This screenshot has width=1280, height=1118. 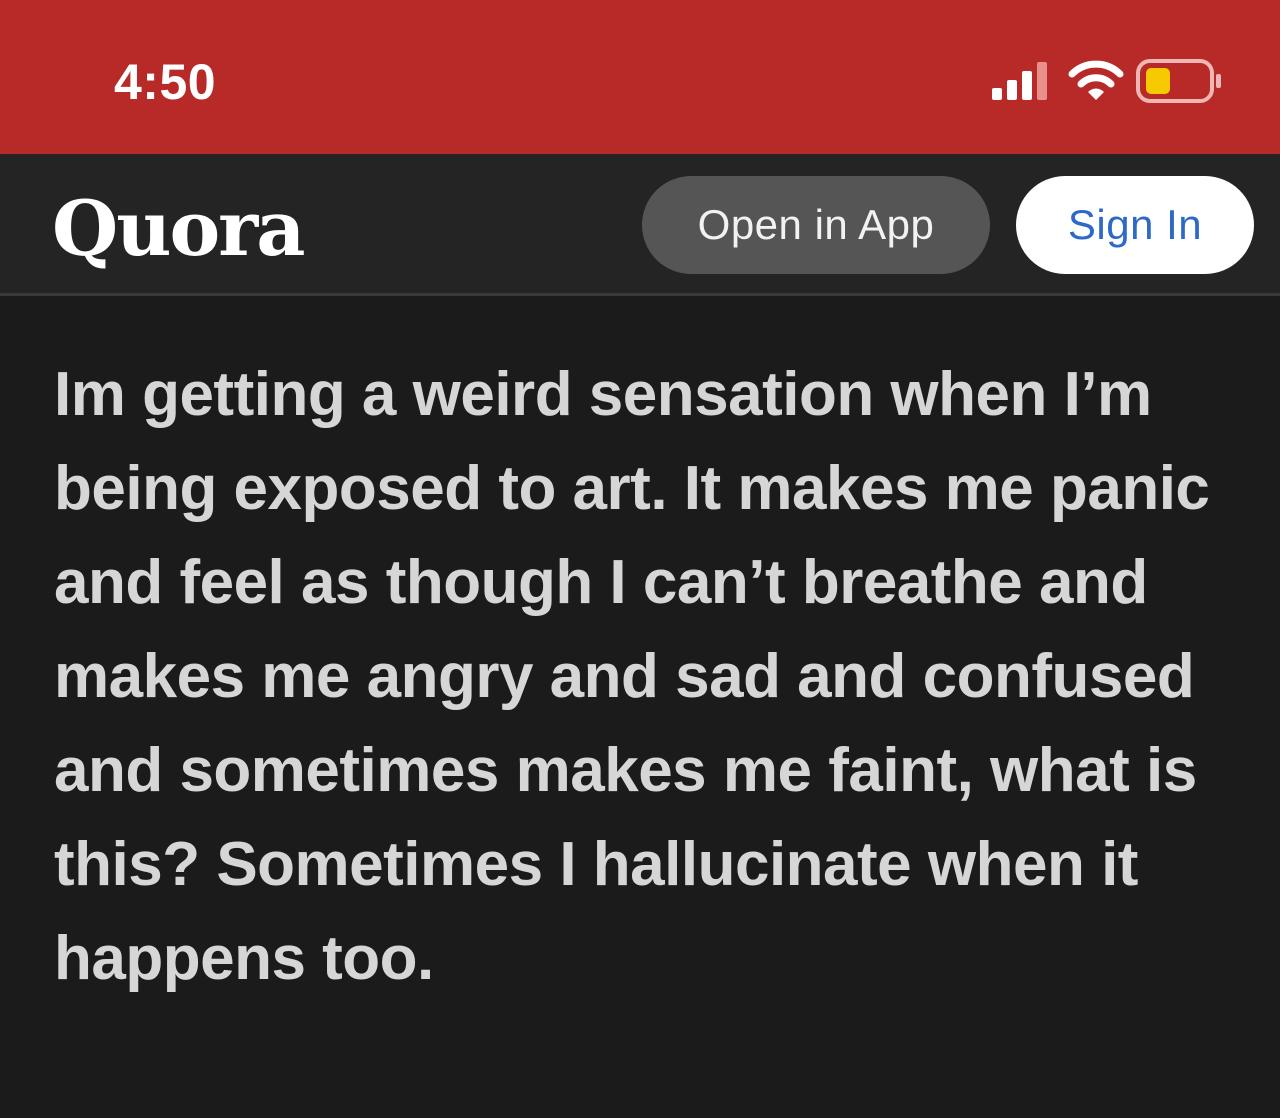 I want to click on app-header: Quora Open in App Sign In, so click(x=640, y=225).